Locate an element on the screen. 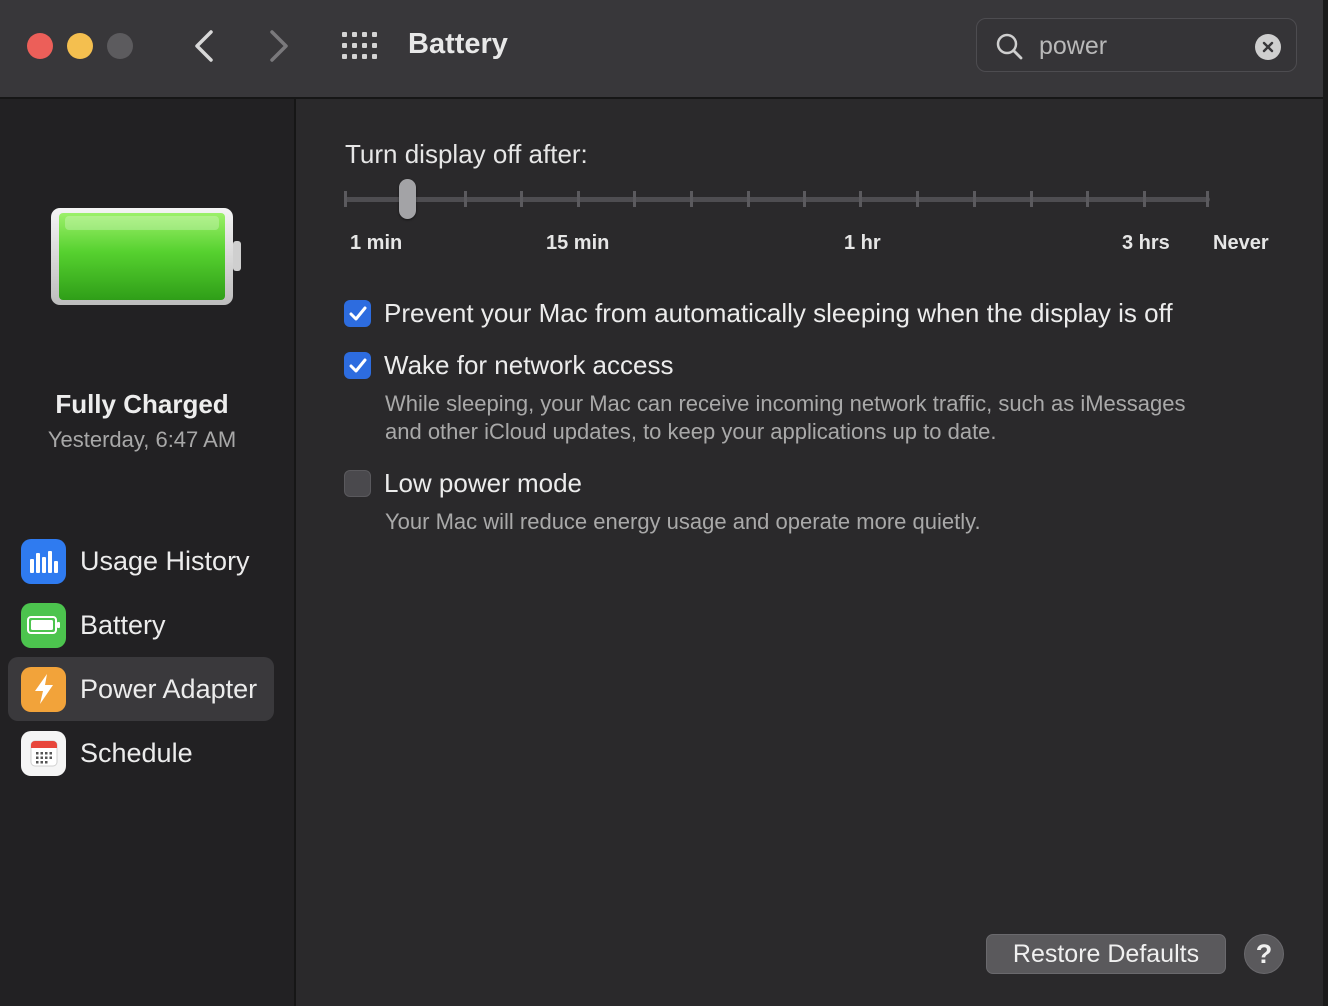 Image resolution: width=1328 pixels, height=1006 pixels. sidebar-item-label: Usage History is located at coordinates (165, 560).